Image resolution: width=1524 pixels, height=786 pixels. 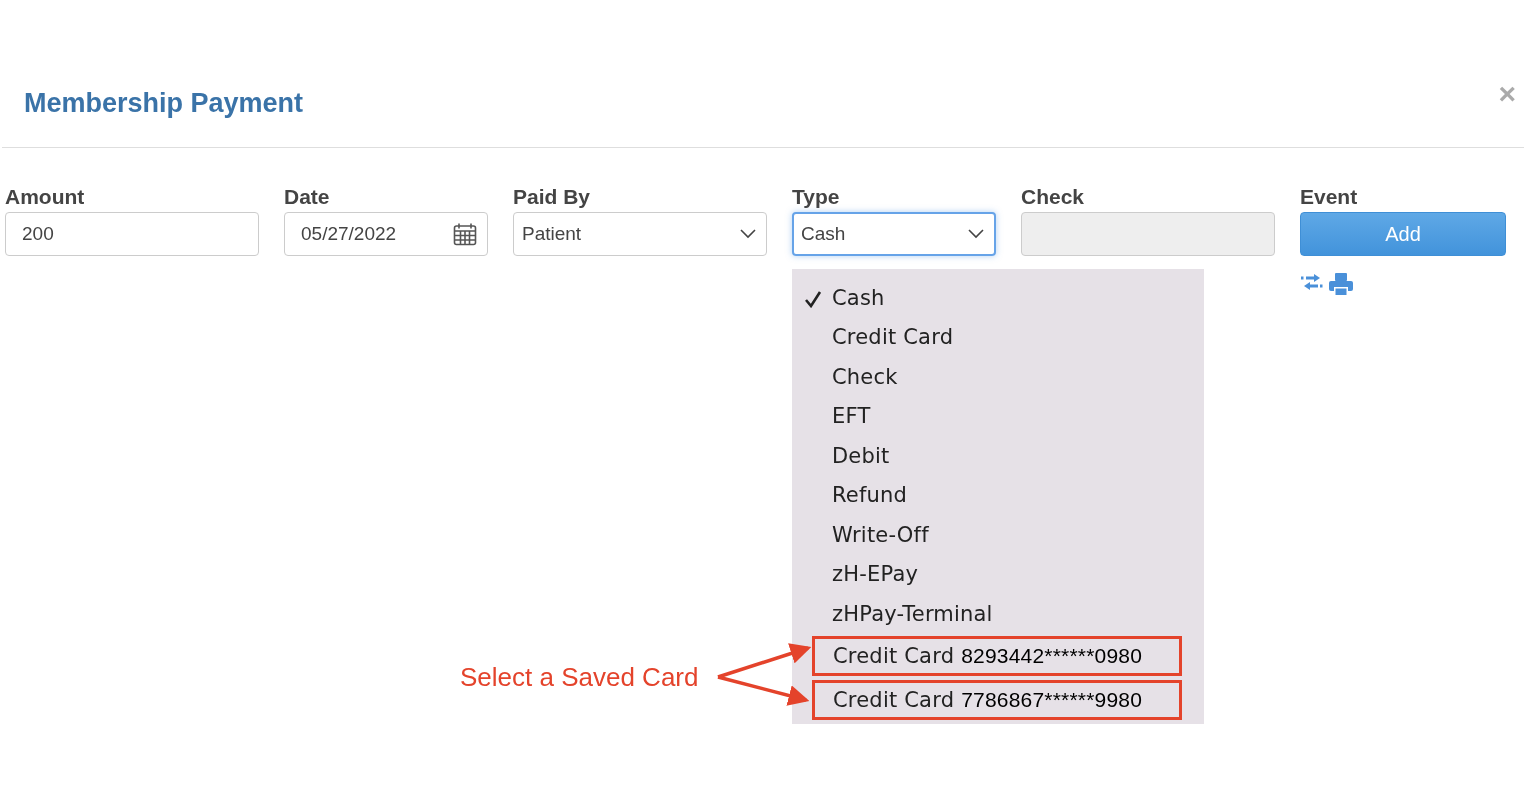 I want to click on date-field: 05/27/2022, so click(x=386, y=234).